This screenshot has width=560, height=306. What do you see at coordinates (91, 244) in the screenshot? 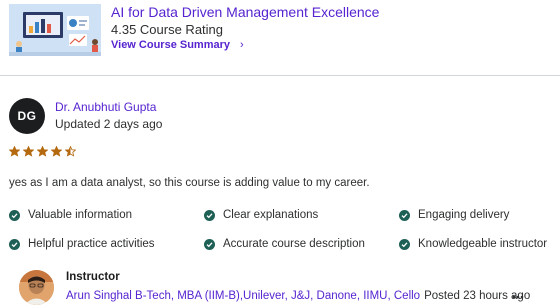
I see `tag-label: Helpful practice activities` at bounding box center [91, 244].